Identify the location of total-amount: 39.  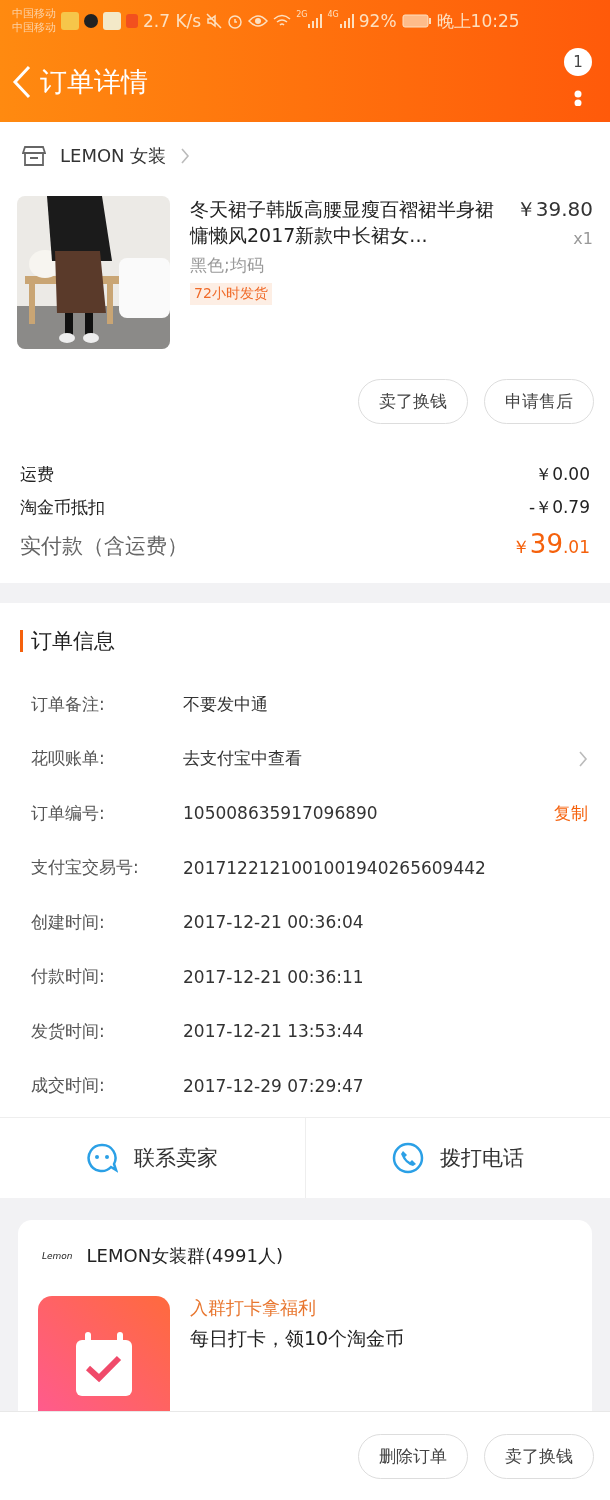
(546, 544).